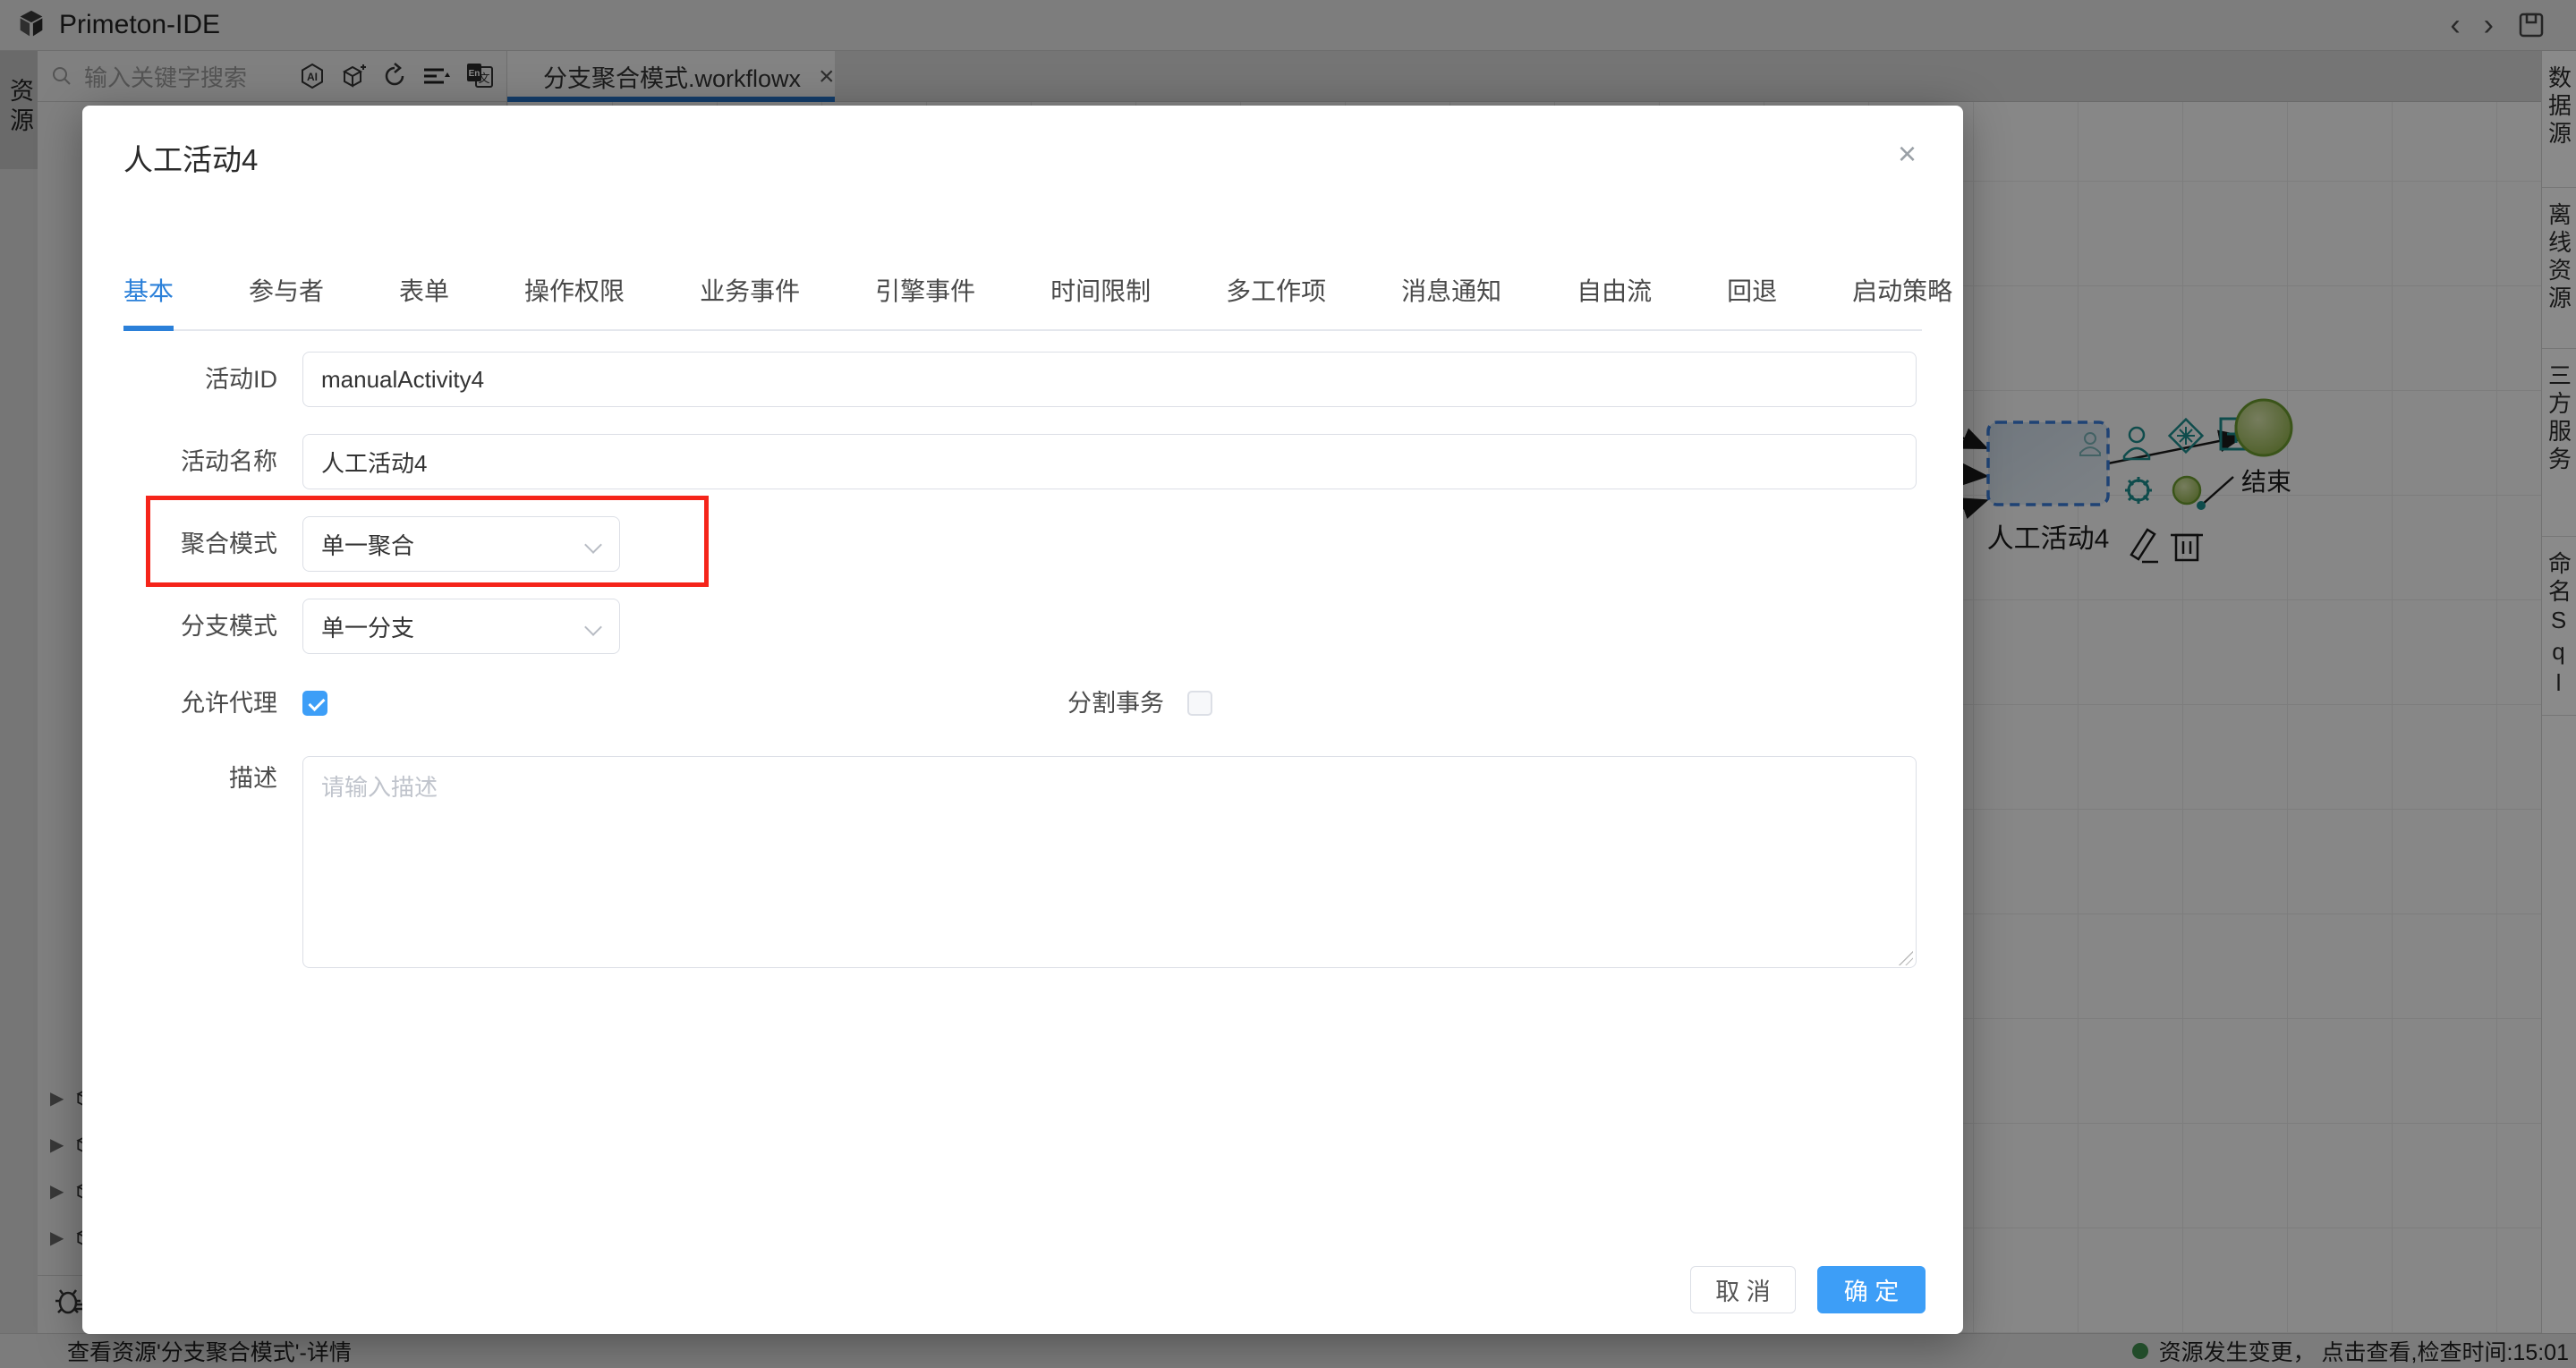 The height and width of the screenshot is (1368, 2576). I want to click on allow-delegate-label: 允许代理, so click(229, 703).